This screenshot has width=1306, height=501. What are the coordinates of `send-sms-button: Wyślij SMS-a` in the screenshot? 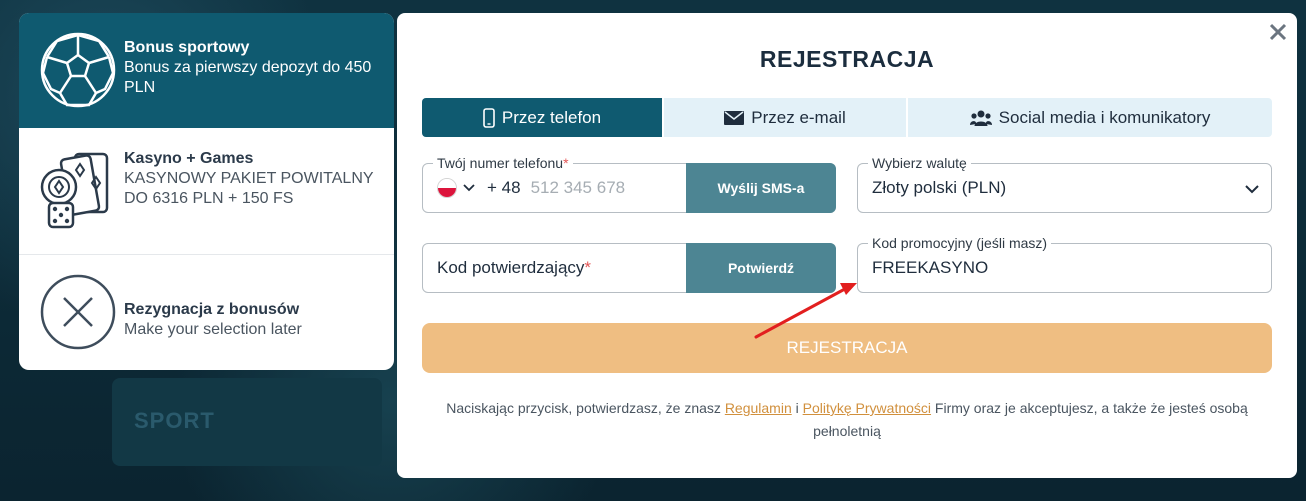 It's located at (761, 188).